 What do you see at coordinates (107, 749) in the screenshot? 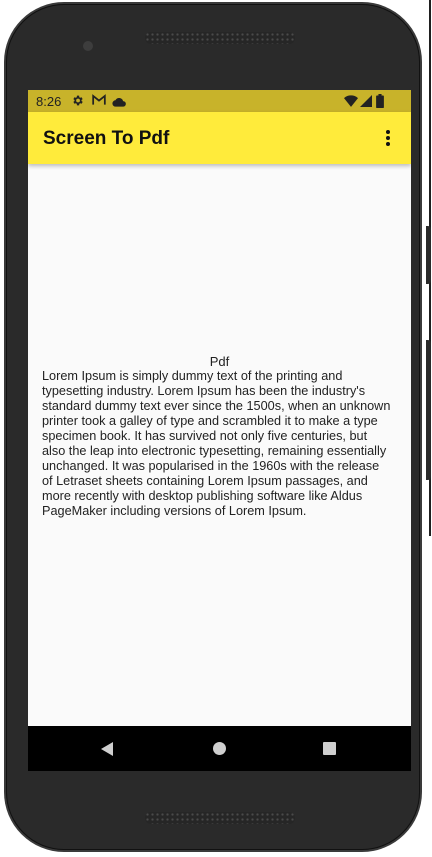
I see `back-icon` at bounding box center [107, 749].